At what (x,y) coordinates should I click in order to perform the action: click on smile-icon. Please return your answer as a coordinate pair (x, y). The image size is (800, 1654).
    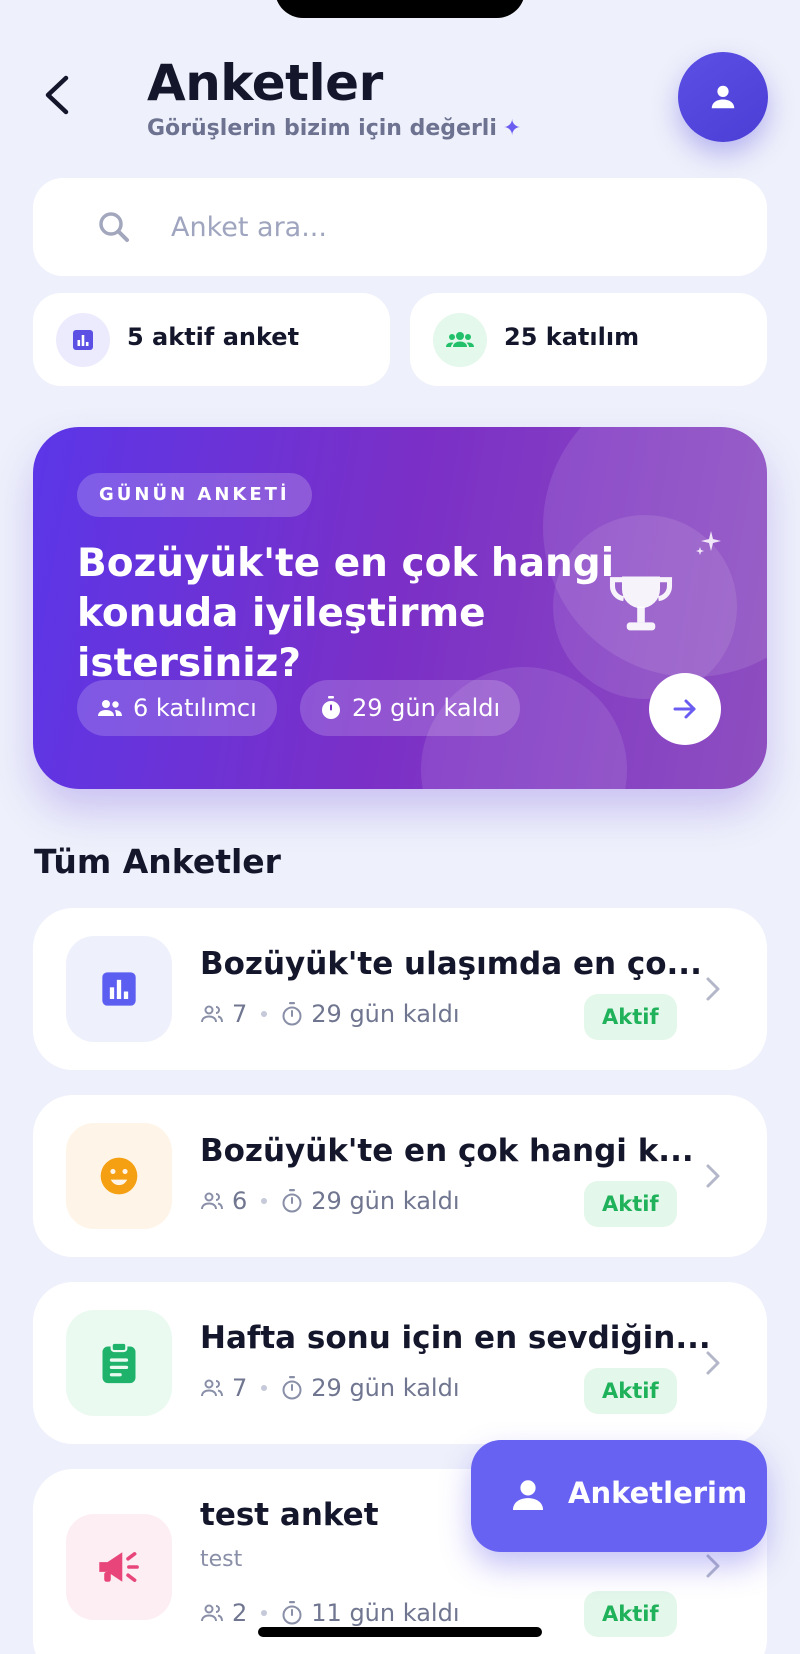
    Looking at the image, I should click on (119, 1176).